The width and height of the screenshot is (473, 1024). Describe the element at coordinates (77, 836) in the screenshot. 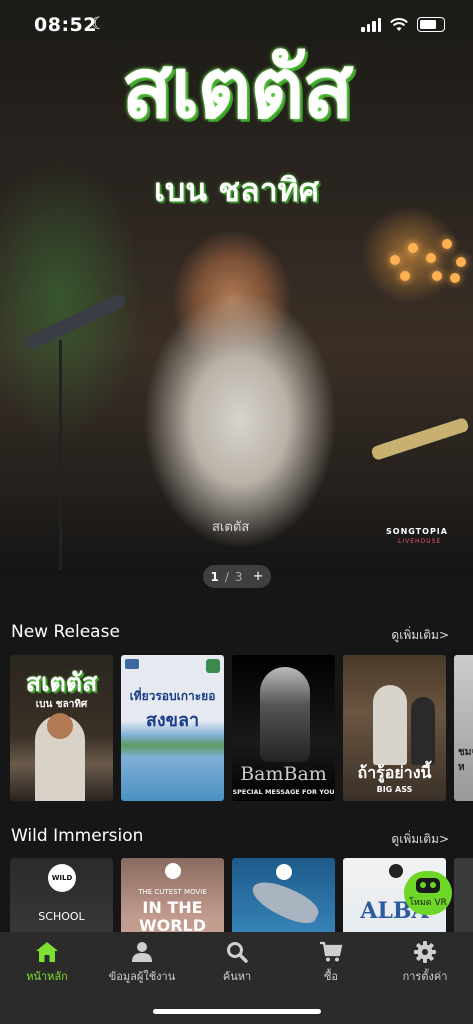

I see `wild-immersion-title: Wild Immersion` at that location.